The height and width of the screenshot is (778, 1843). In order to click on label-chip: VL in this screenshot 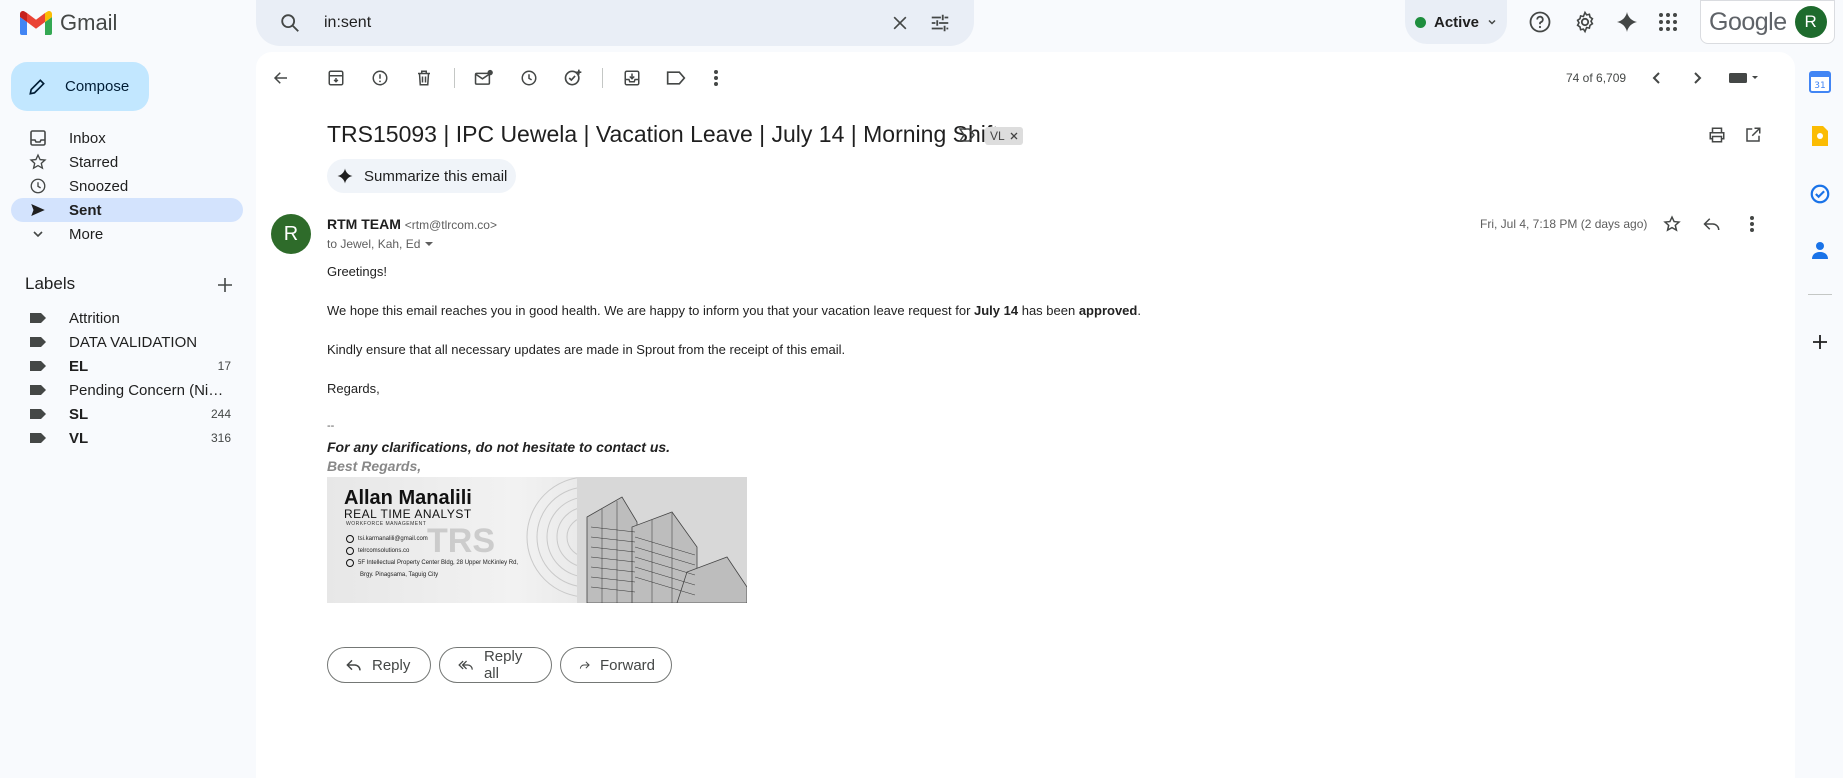, I will do `click(1004, 136)`.